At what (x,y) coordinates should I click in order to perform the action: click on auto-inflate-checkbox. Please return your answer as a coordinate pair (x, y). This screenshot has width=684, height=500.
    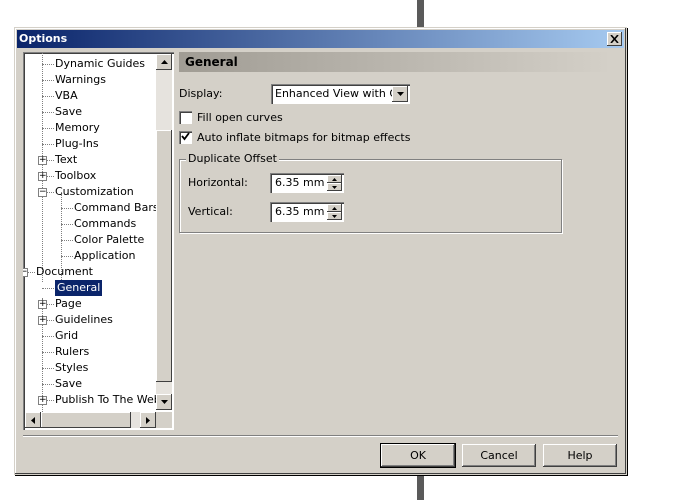
    Looking at the image, I should click on (185, 137).